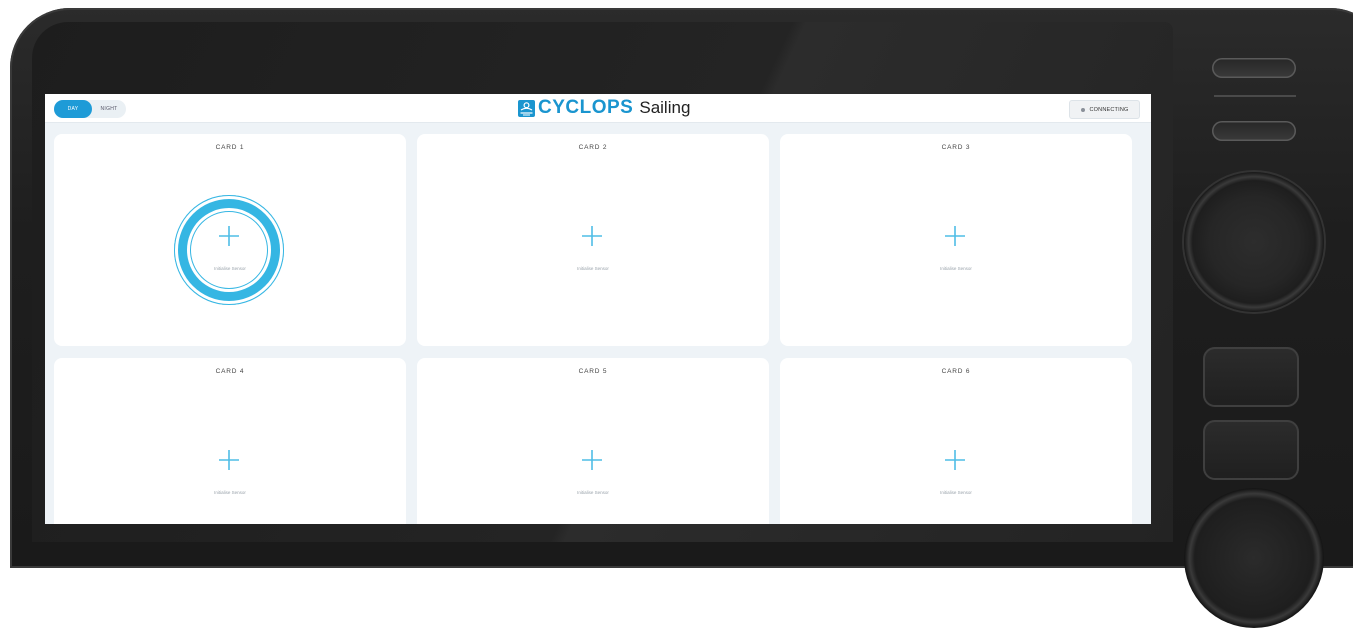  What do you see at coordinates (1254, 242) in the screenshot?
I see `rotary-knob` at bounding box center [1254, 242].